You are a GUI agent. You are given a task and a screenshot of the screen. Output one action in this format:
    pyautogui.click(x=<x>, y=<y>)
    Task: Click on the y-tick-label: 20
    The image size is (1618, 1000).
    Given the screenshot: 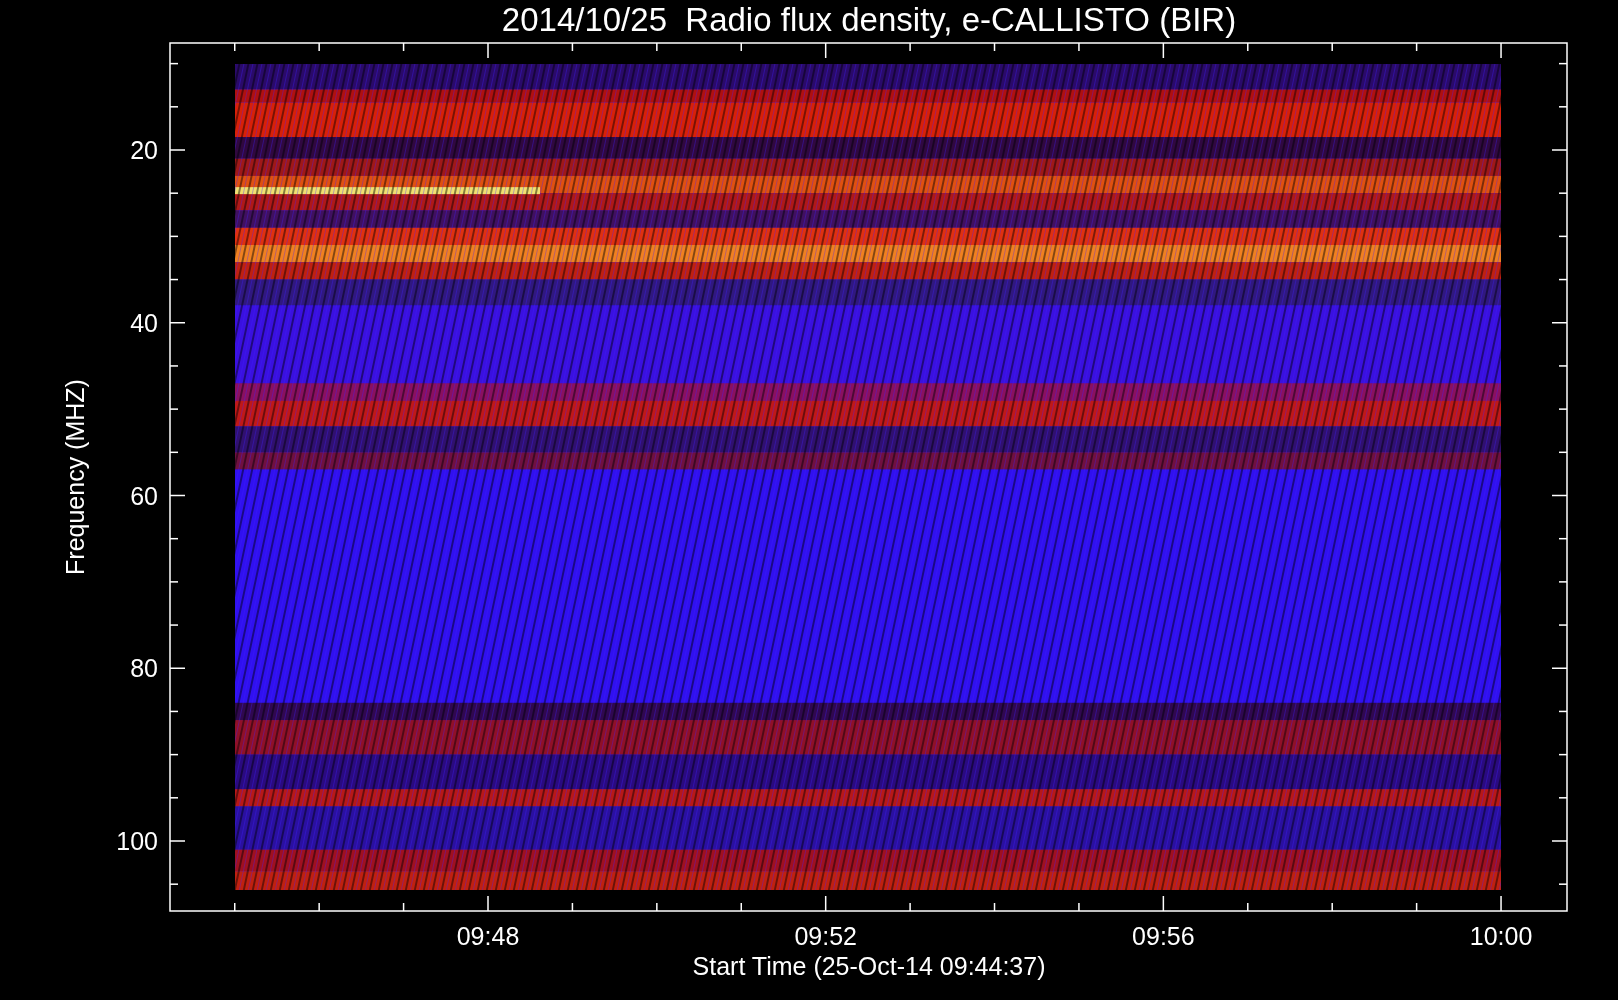 What is the action you would take?
    pyautogui.click(x=144, y=150)
    